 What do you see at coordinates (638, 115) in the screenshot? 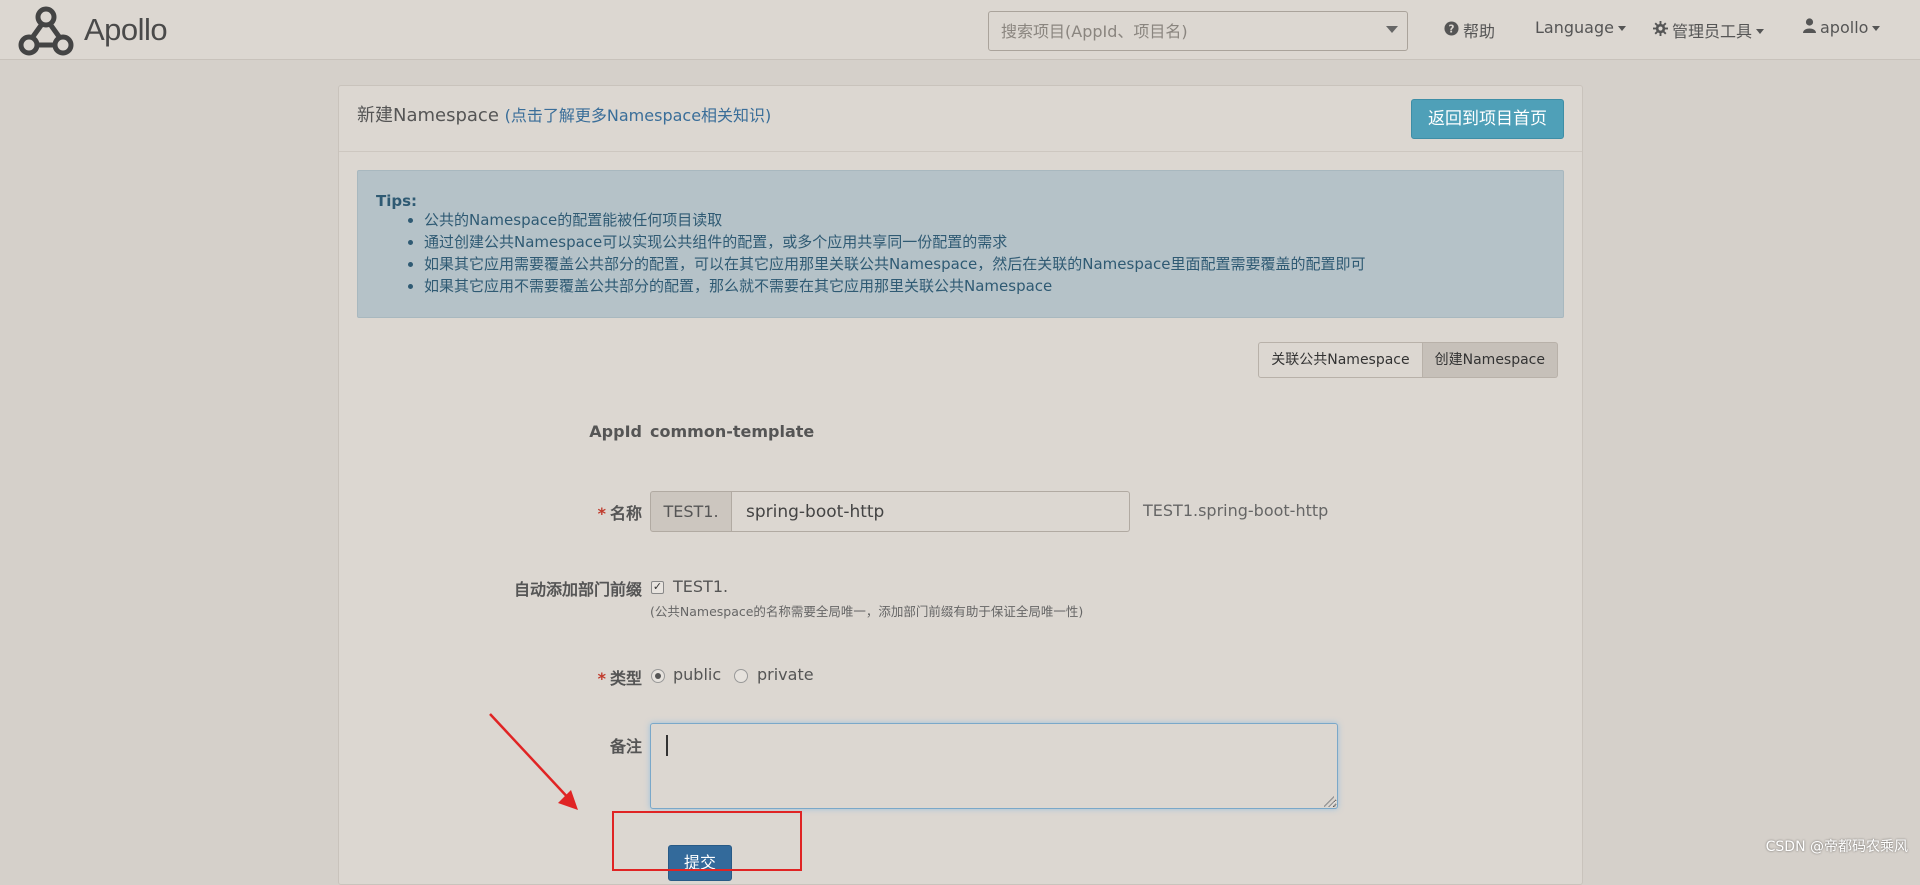
I see `learn-more-link: (点击了解更多Namespace相关知识)` at bounding box center [638, 115].